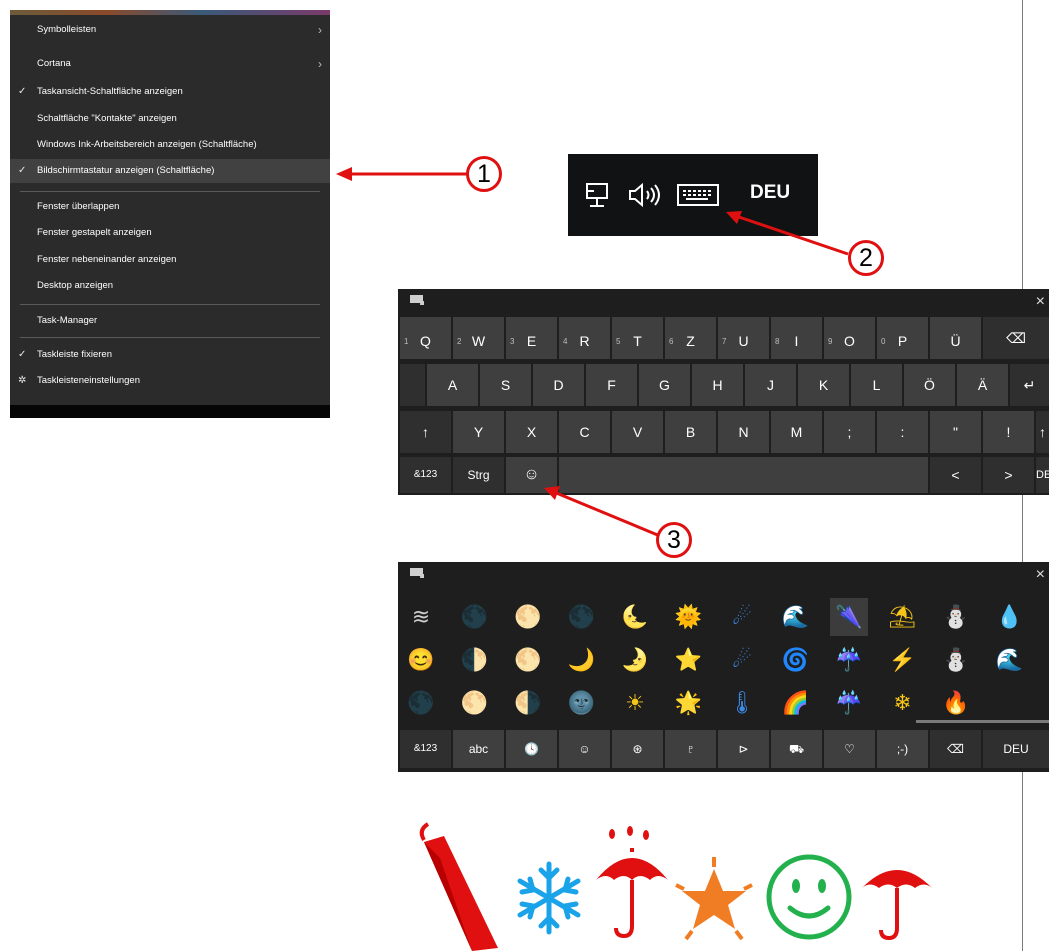 The image size is (1049, 951). I want to click on speaker-icon, so click(646, 195).